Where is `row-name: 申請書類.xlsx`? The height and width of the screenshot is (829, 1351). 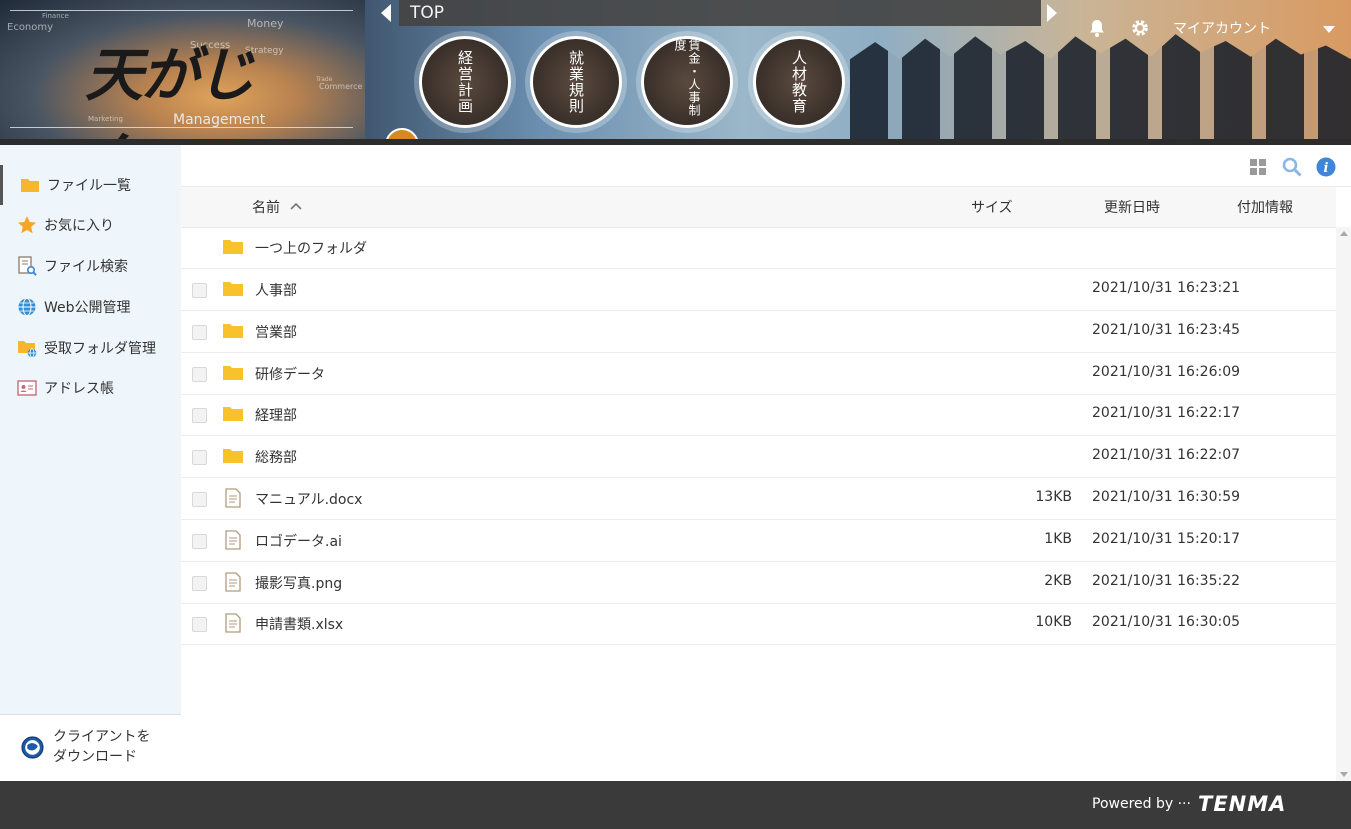
row-name: 申請書類.xlsx is located at coordinates (299, 624).